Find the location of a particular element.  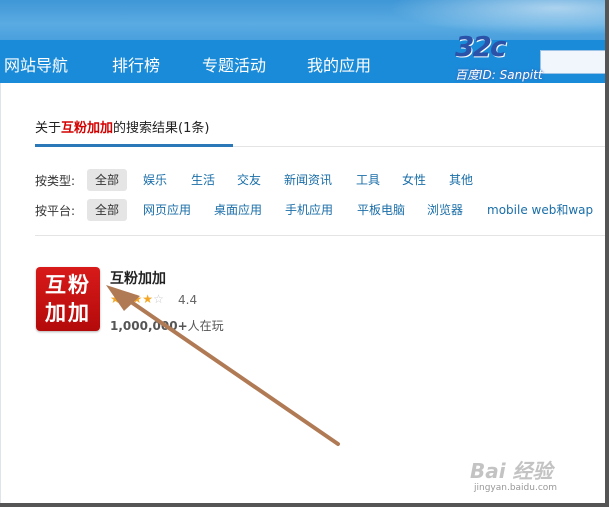

nav-ranking: 排行榜 is located at coordinates (136, 64).